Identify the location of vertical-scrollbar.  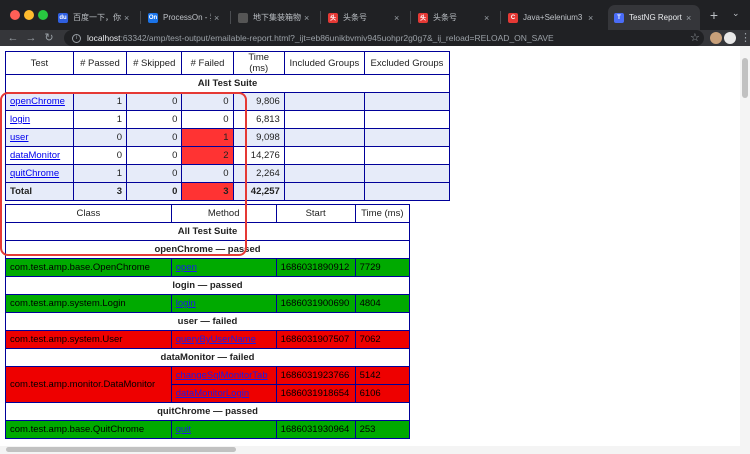
(745, 250).